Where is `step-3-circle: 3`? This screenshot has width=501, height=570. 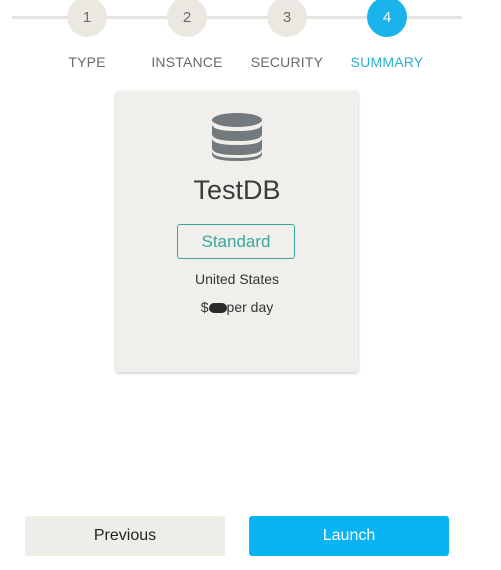 step-3-circle: 3 is located at coordinates (287, 18).